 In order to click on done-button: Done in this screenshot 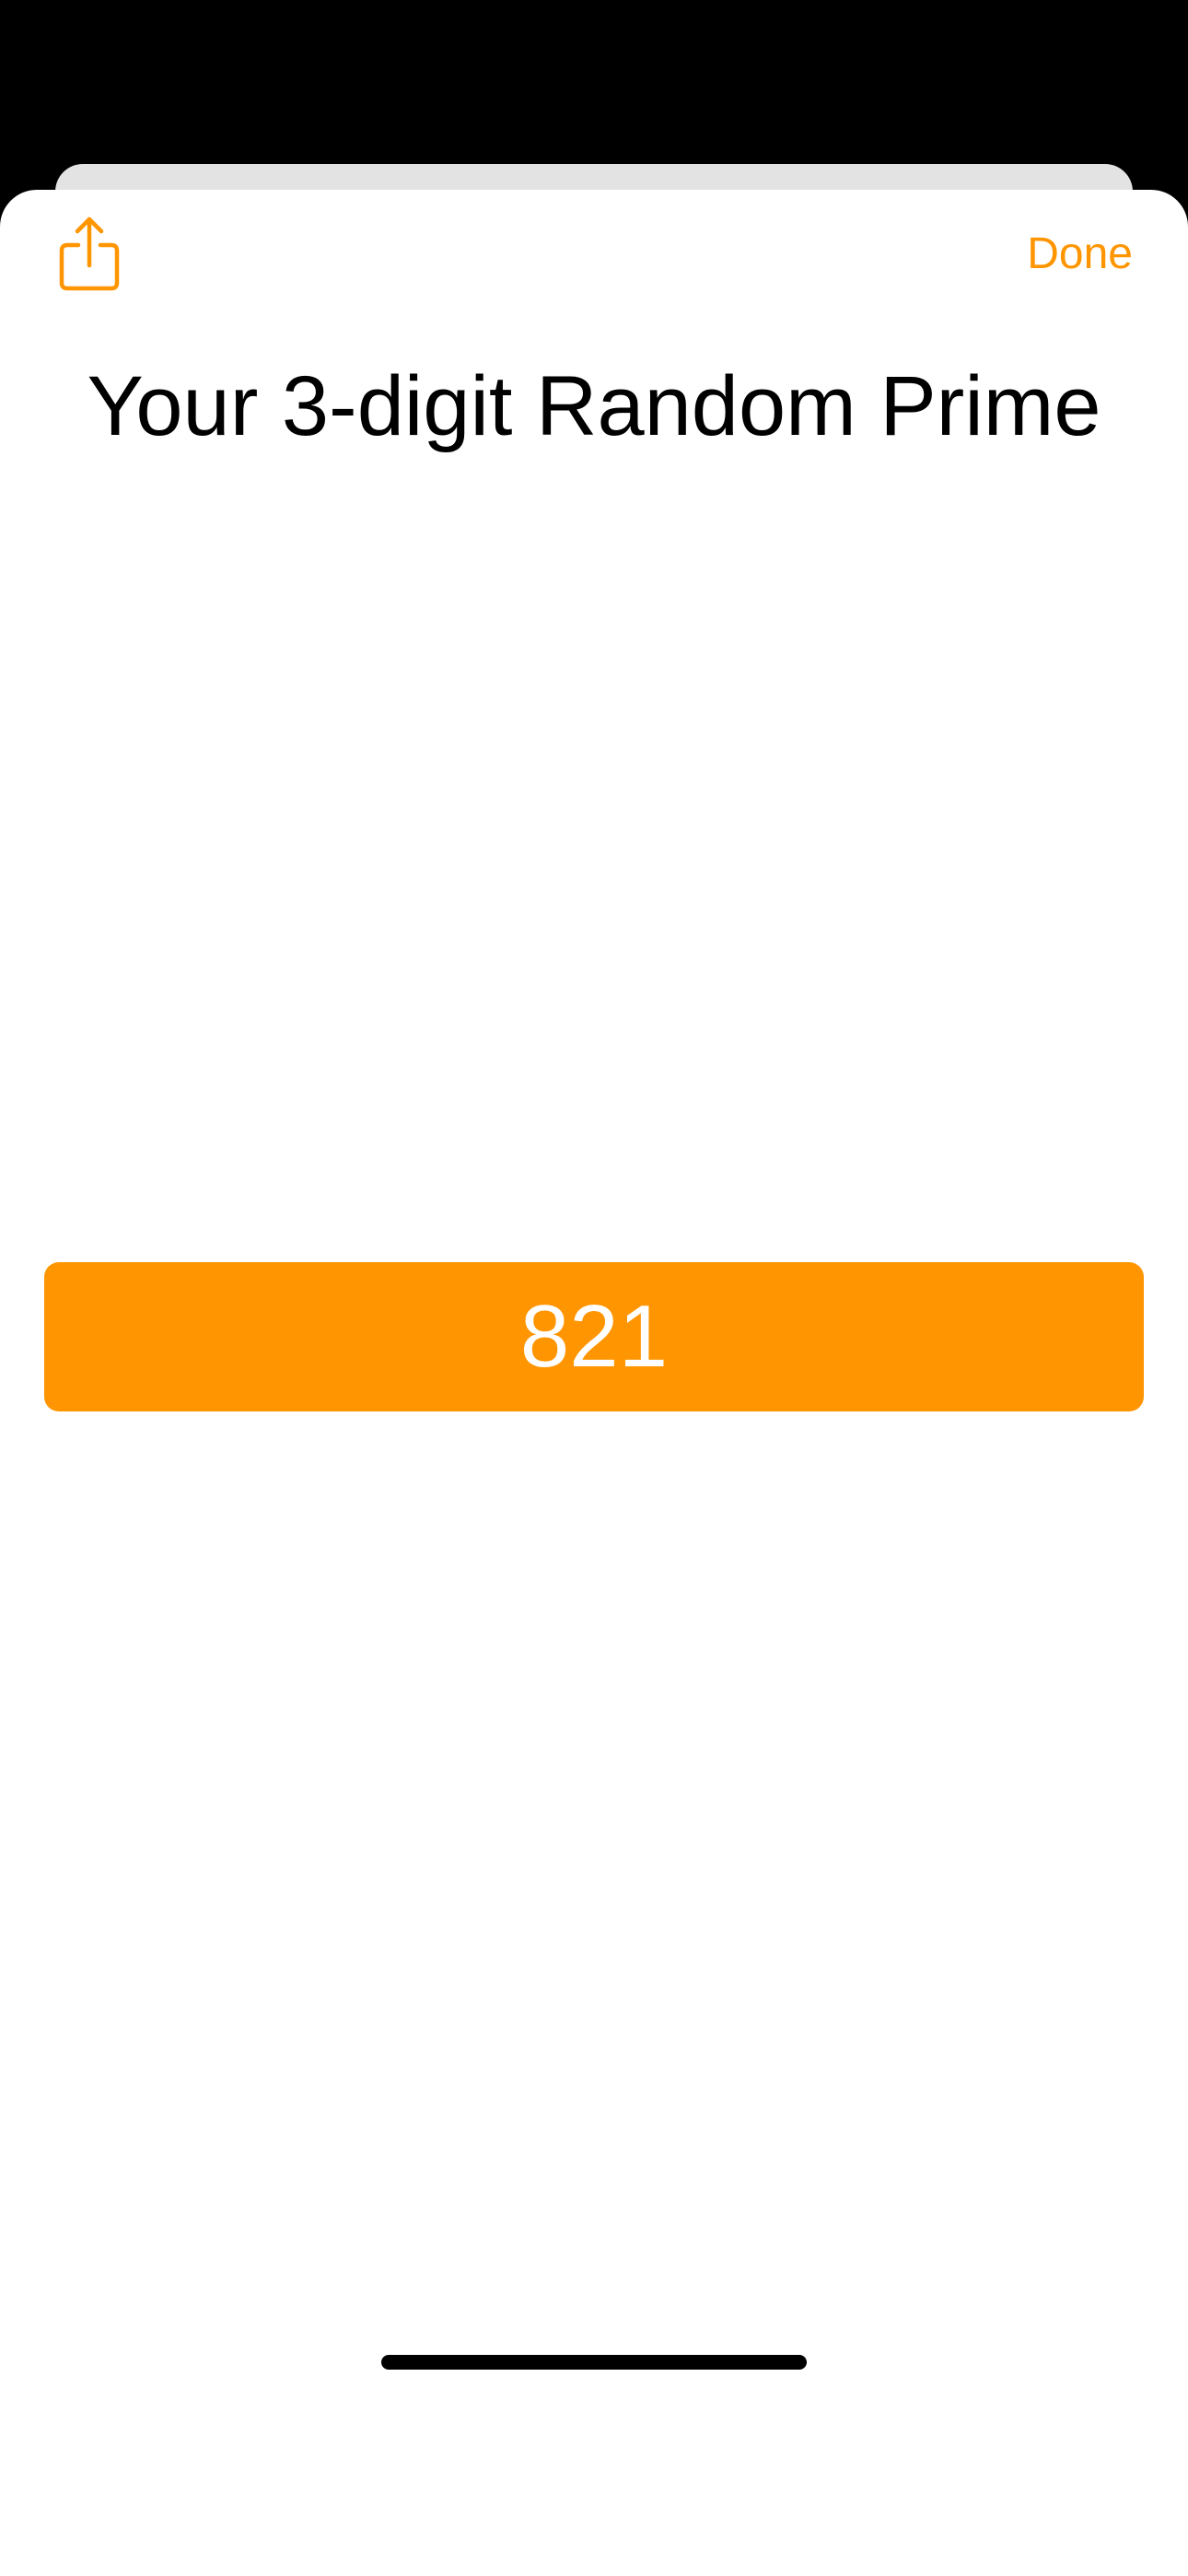, I will do `click(1080, 254)`.